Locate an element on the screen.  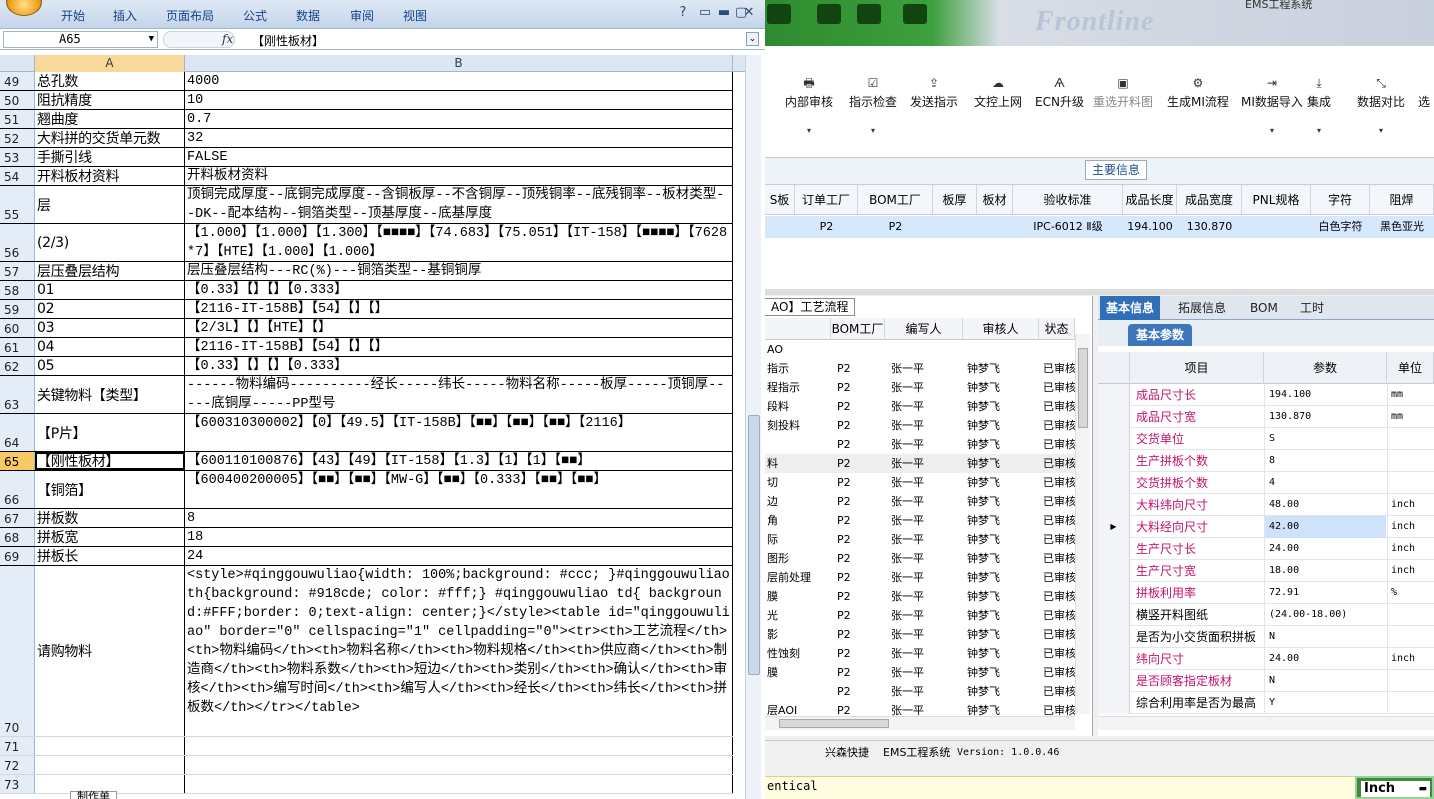
param-hscroll is located at coordinates (1266, 723).